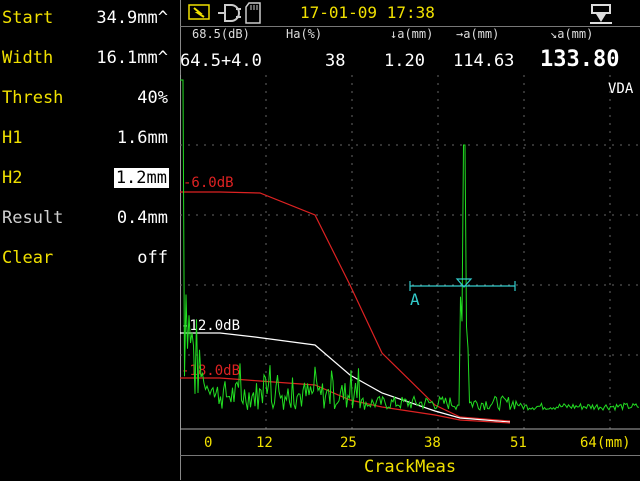 The image size is (640, 481). I want to click on x-axis-ticks: 0 12 25 38 51 64(mm), so click(417, 443).